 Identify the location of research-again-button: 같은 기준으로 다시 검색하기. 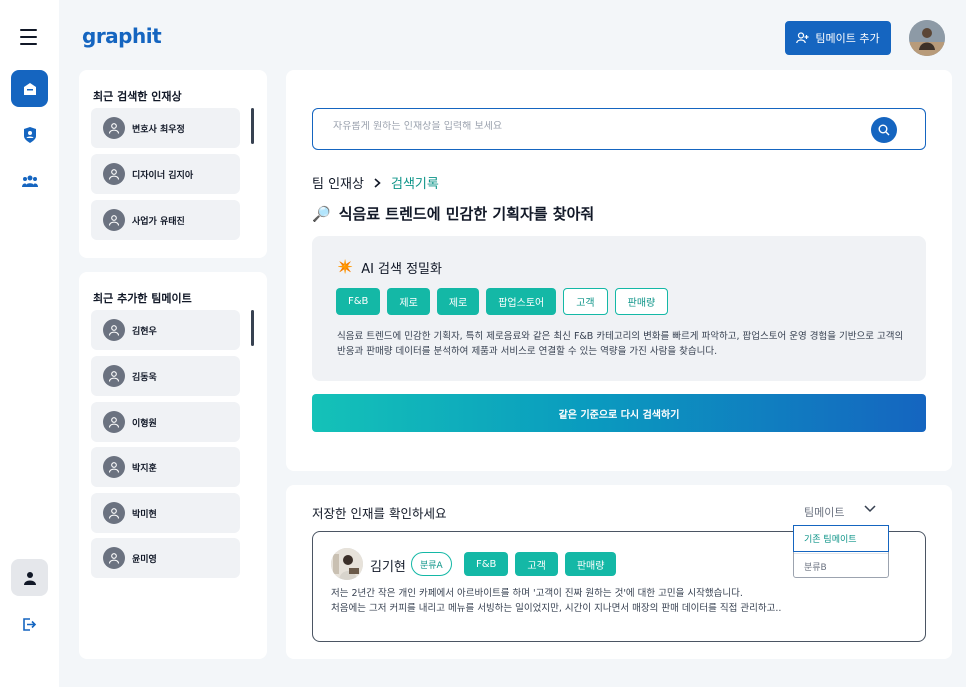
(619, 413).